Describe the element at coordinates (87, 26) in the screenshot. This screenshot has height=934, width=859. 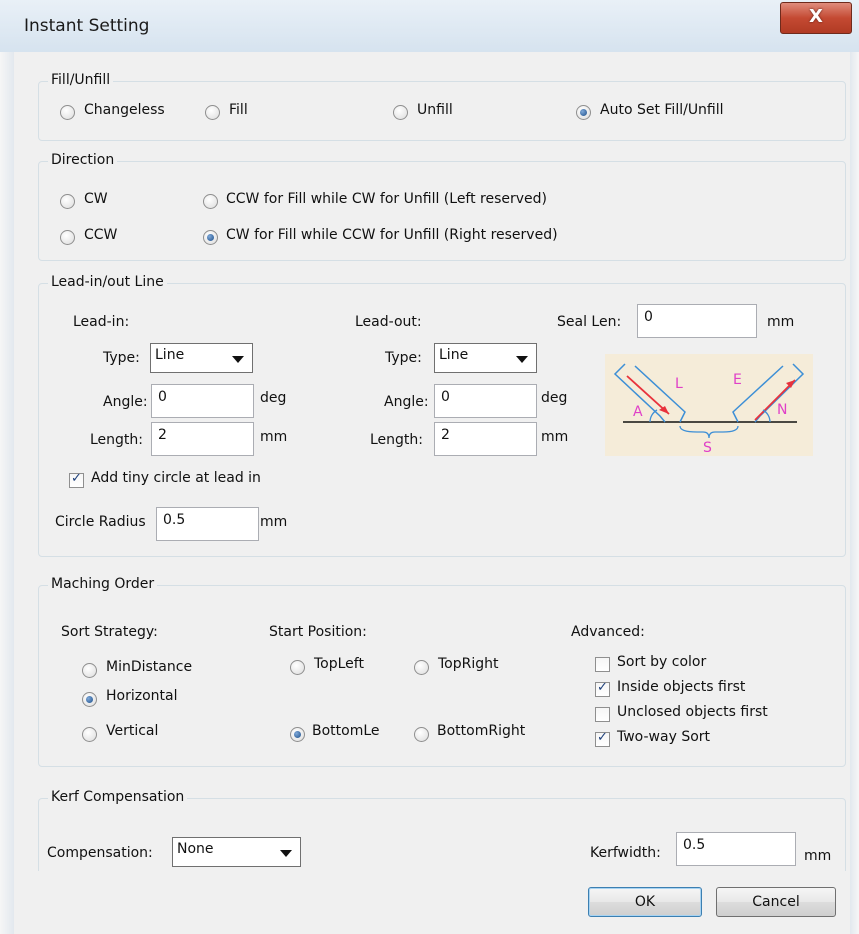
I see `window-title: Instant Setting` at that location.